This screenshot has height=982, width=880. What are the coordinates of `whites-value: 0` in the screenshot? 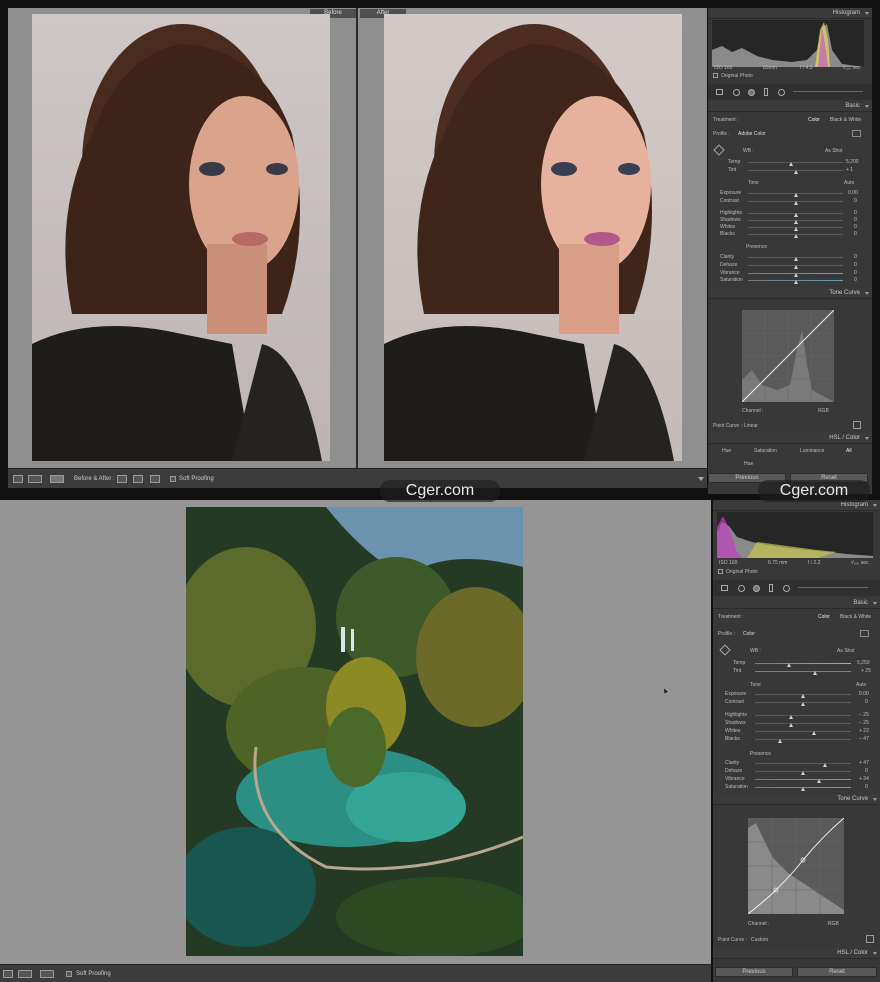 It's located at (855, 227).